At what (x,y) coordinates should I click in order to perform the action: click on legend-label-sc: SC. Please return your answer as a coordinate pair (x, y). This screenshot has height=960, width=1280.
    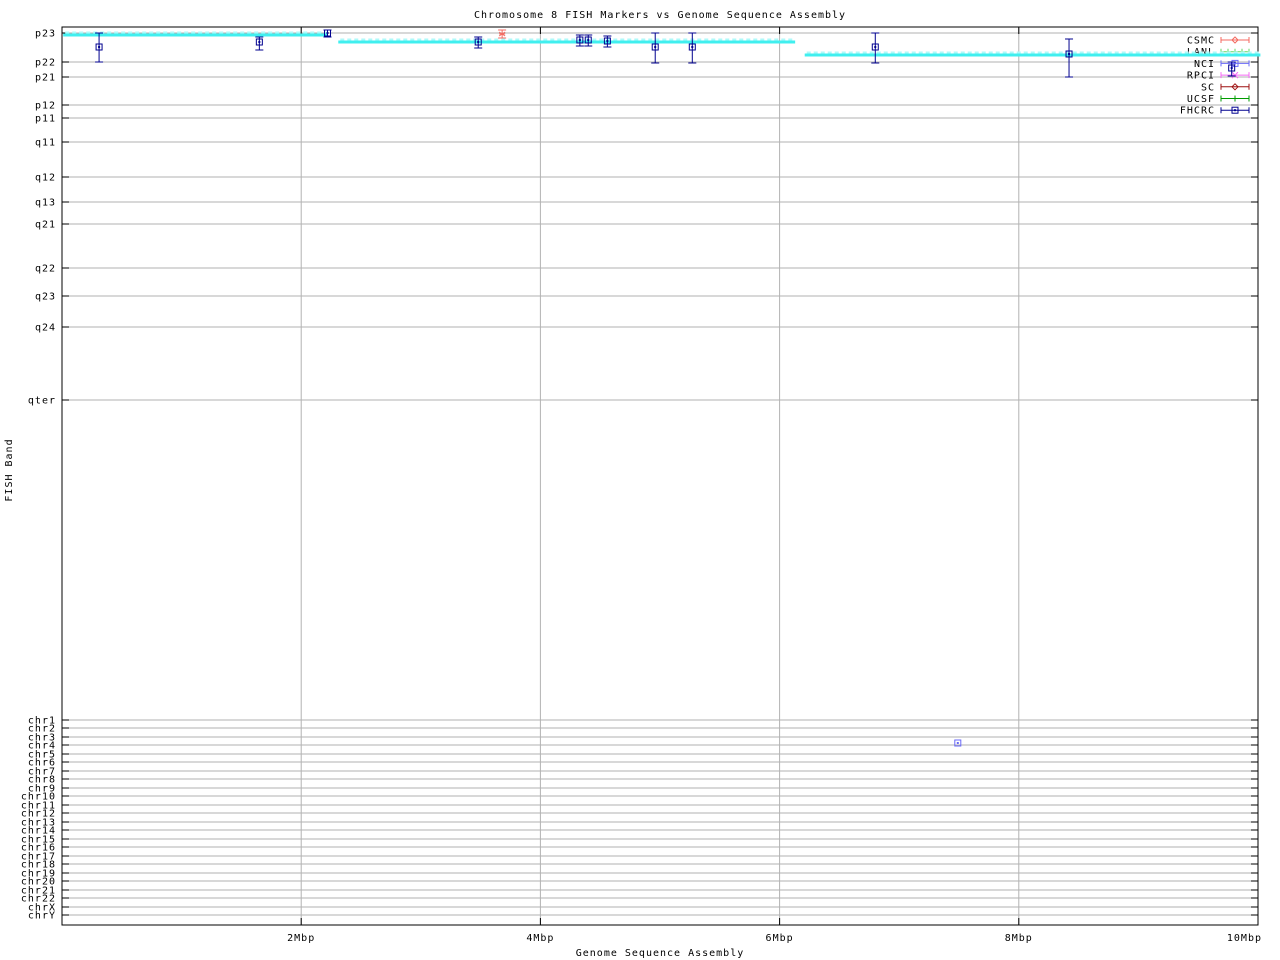
    Looking at the image, I should click on (1208, 87).